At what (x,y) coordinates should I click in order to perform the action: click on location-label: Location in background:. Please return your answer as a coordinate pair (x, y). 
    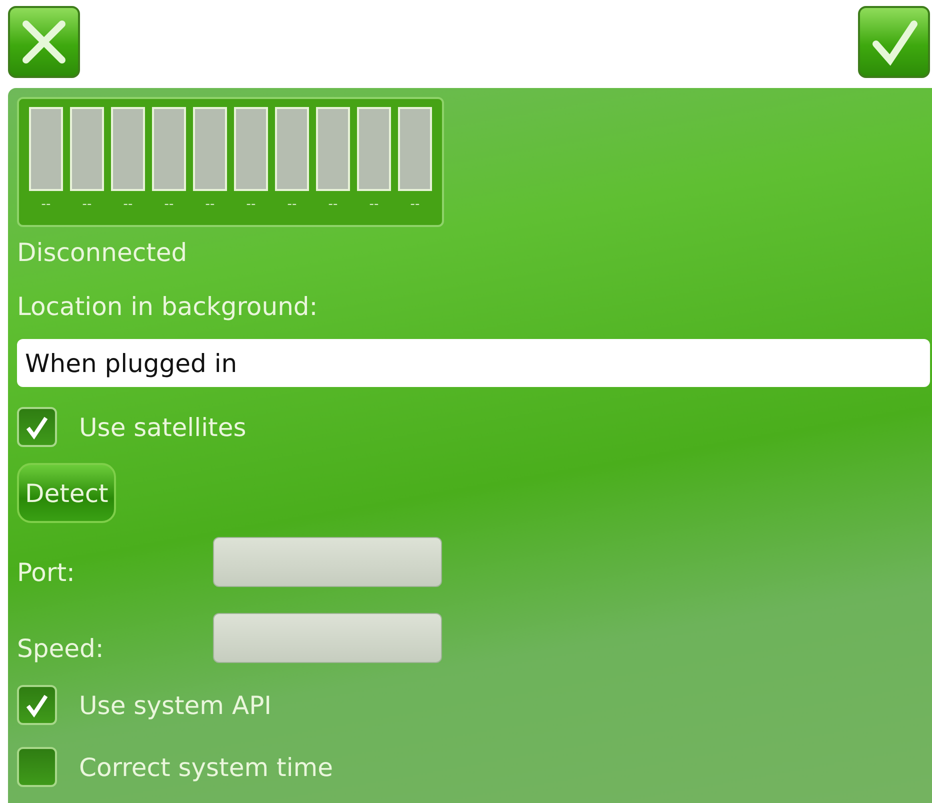
    Looking at the image, I should click on (167, 307).